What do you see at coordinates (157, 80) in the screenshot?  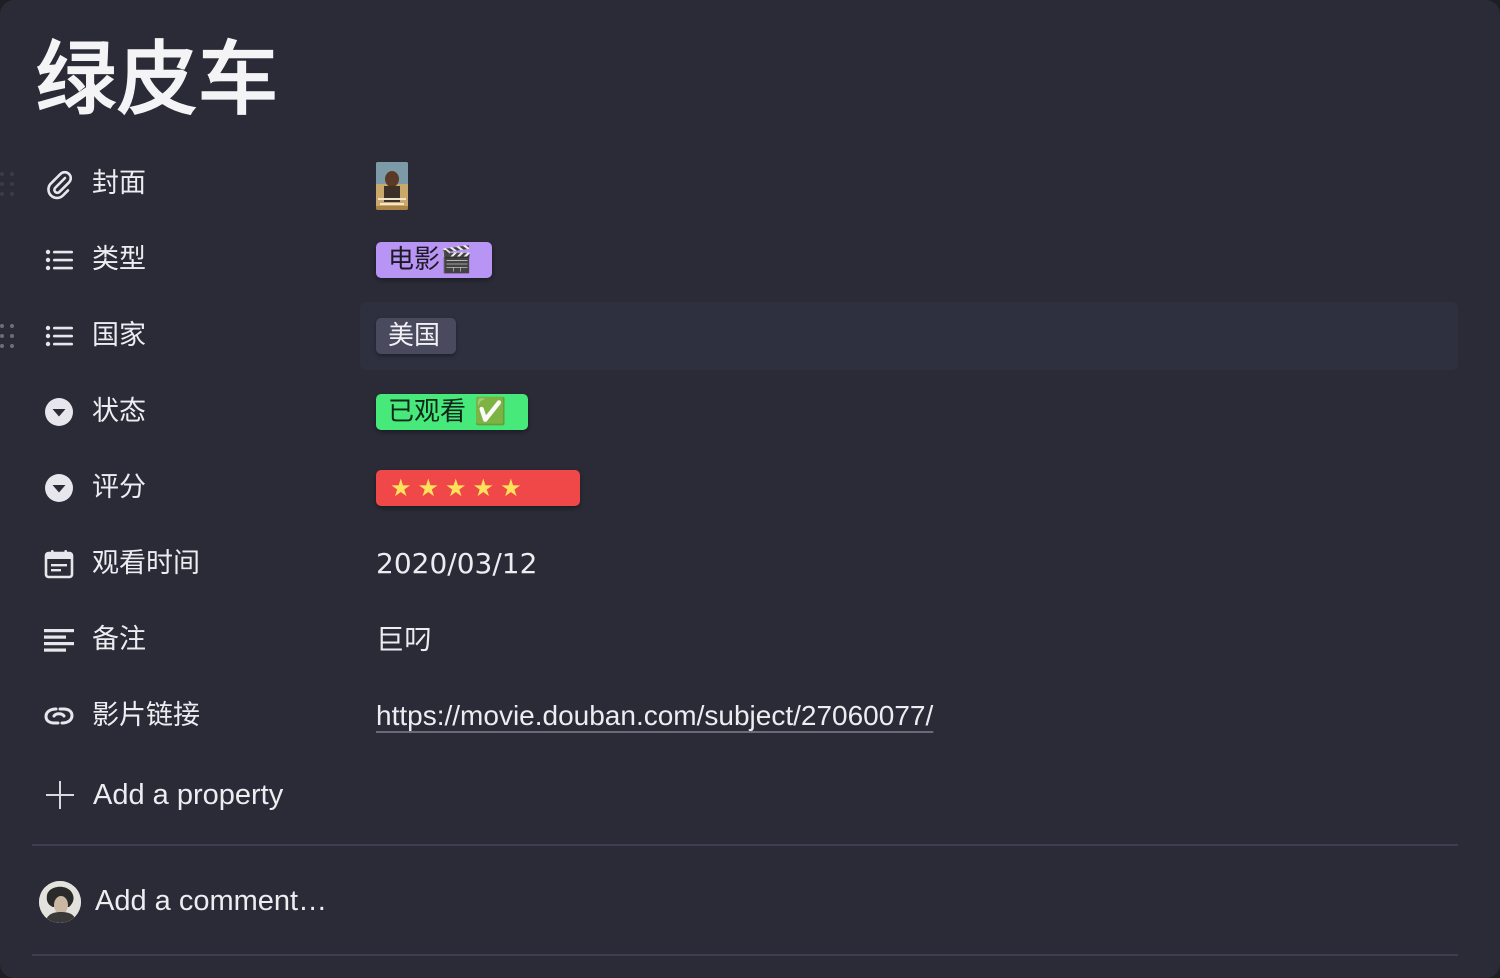 I see `page-title: 绿皮车` at bounding box center [157, 80].